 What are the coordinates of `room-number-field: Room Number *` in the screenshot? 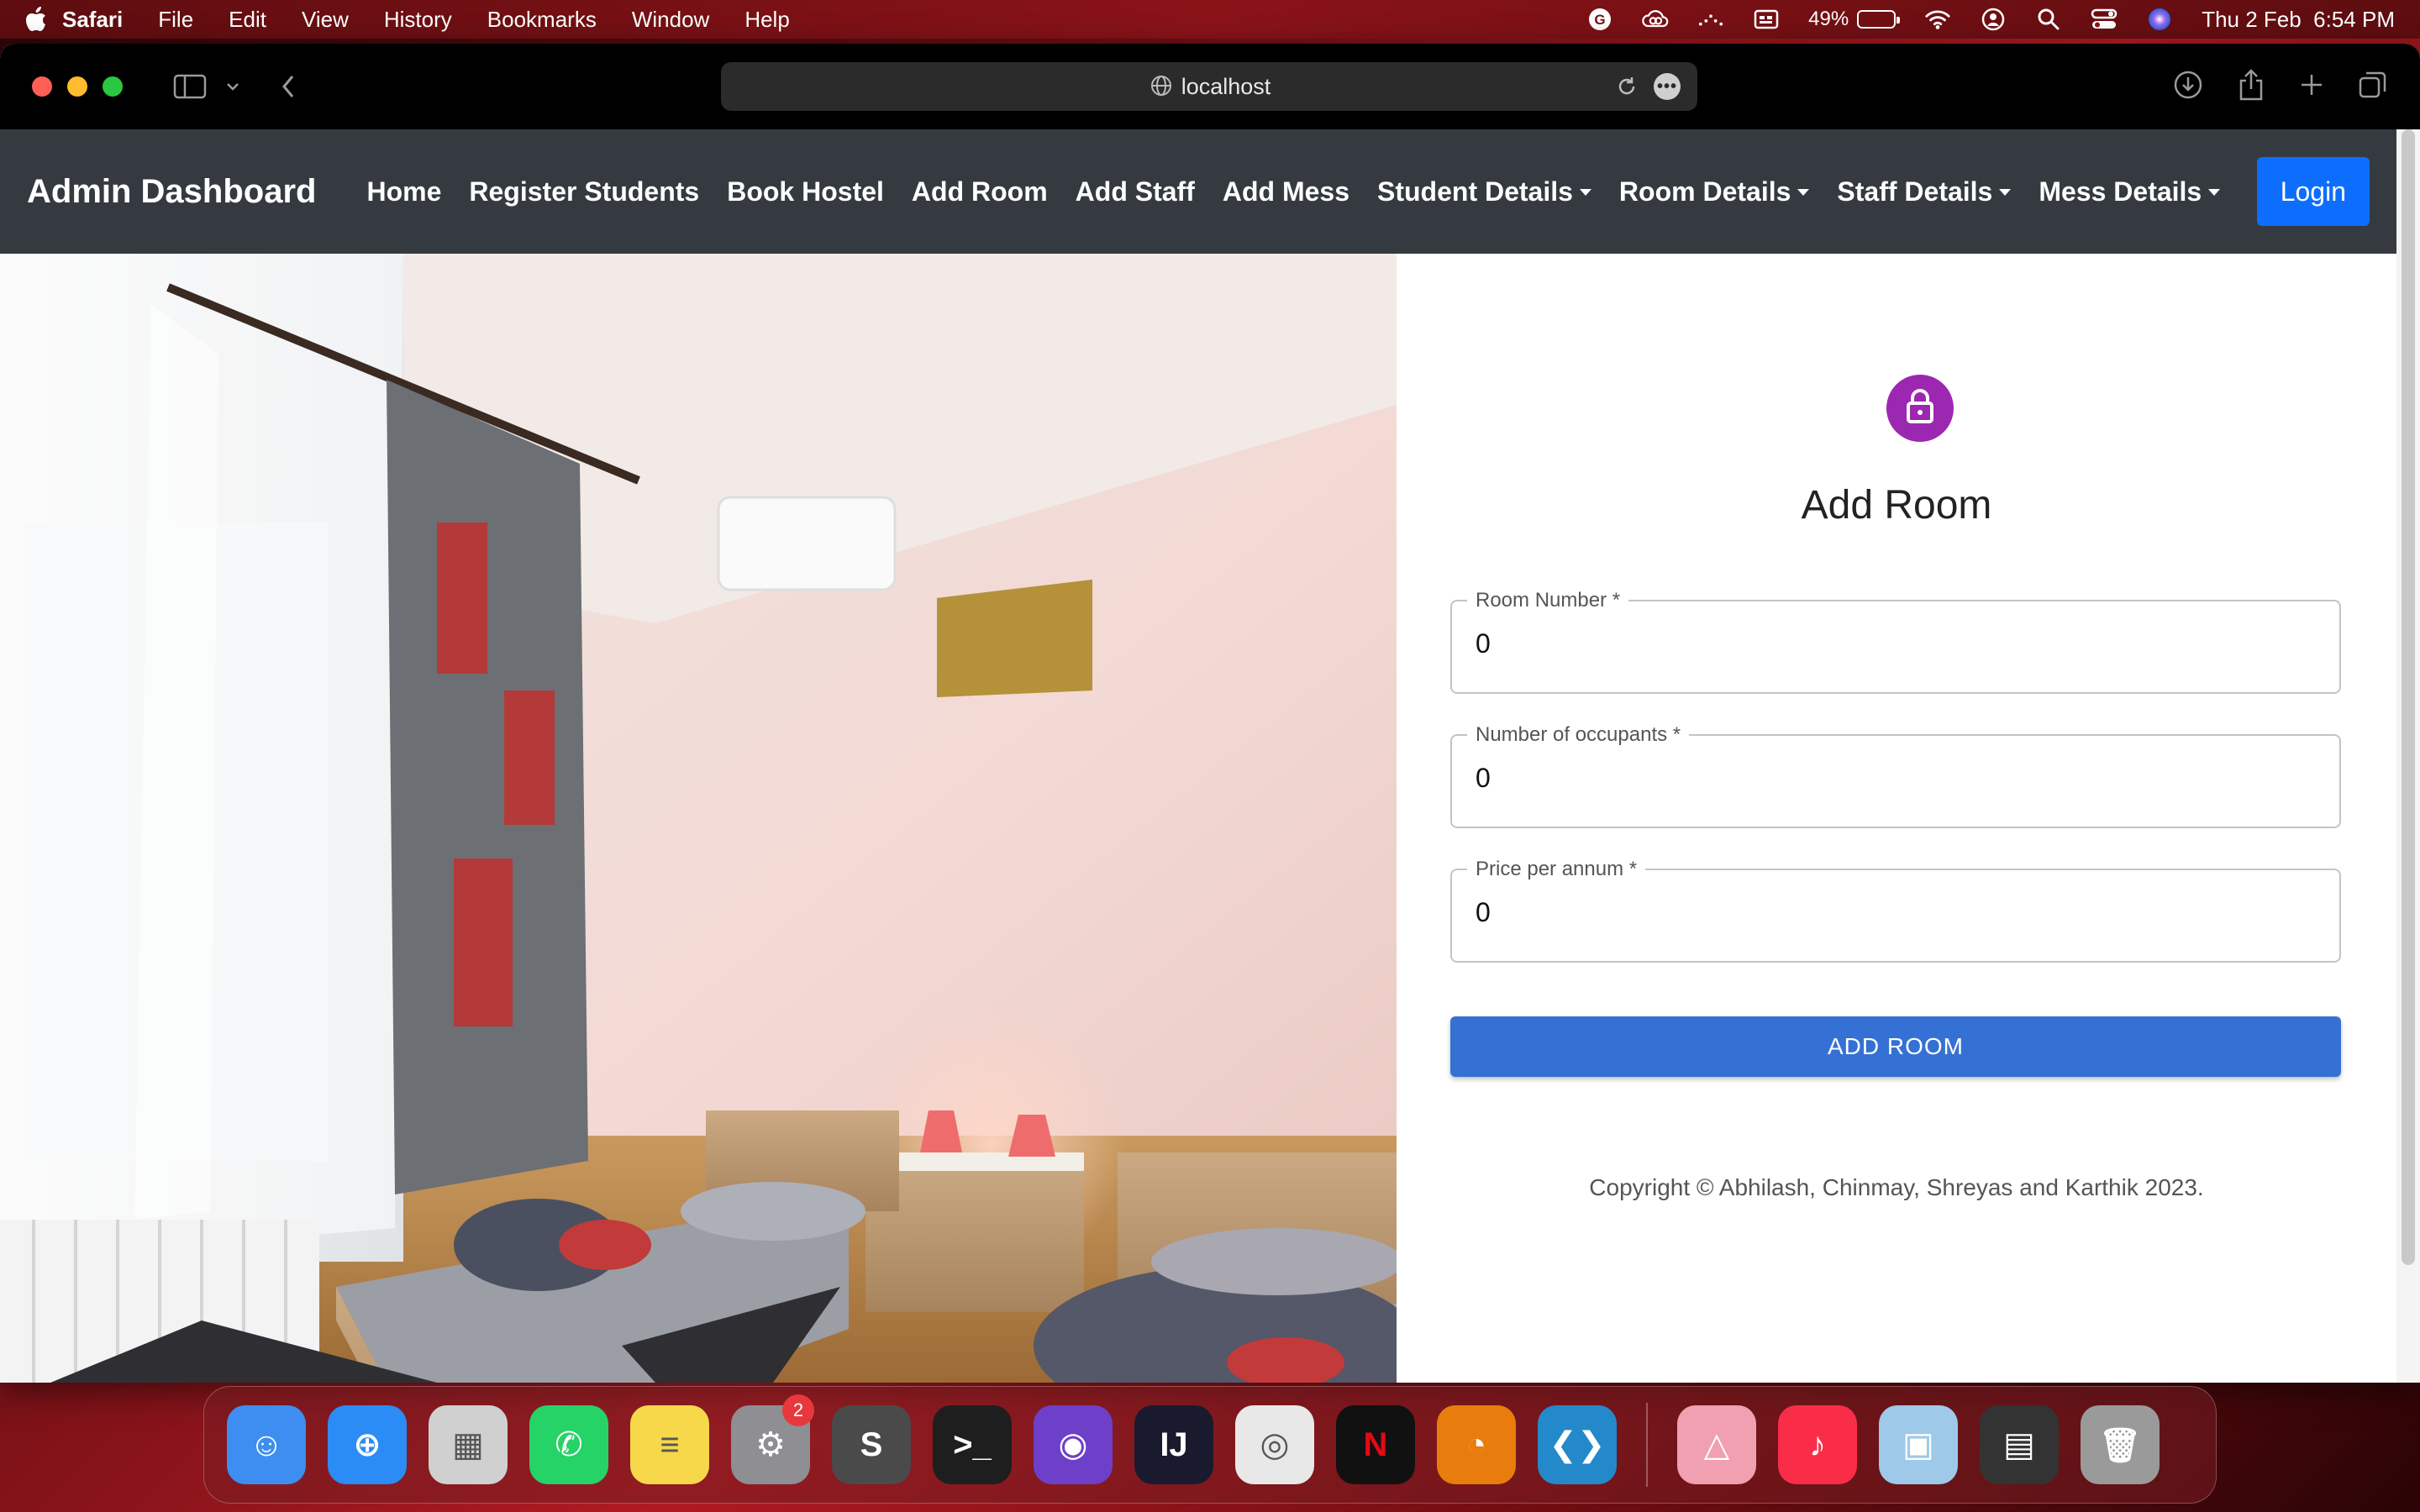 It's located at (1895, 641).